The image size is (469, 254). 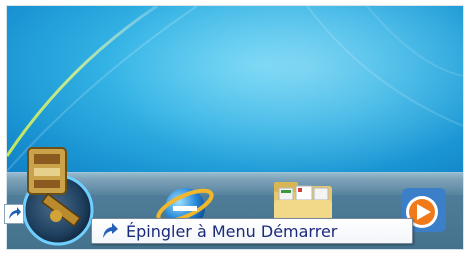 I want to click on shortcut-arrow-icon, so click(x=14, y=214).